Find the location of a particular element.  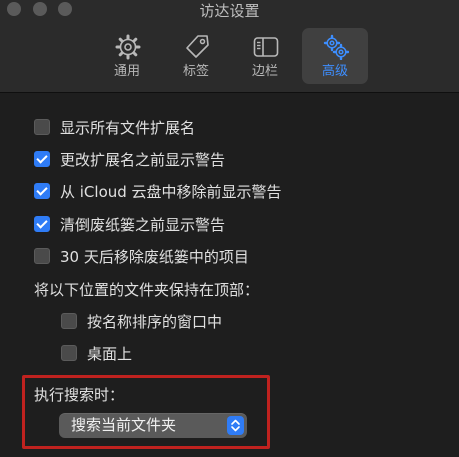

checkbox-warn-extension-change is located at coordinates (42, 159).